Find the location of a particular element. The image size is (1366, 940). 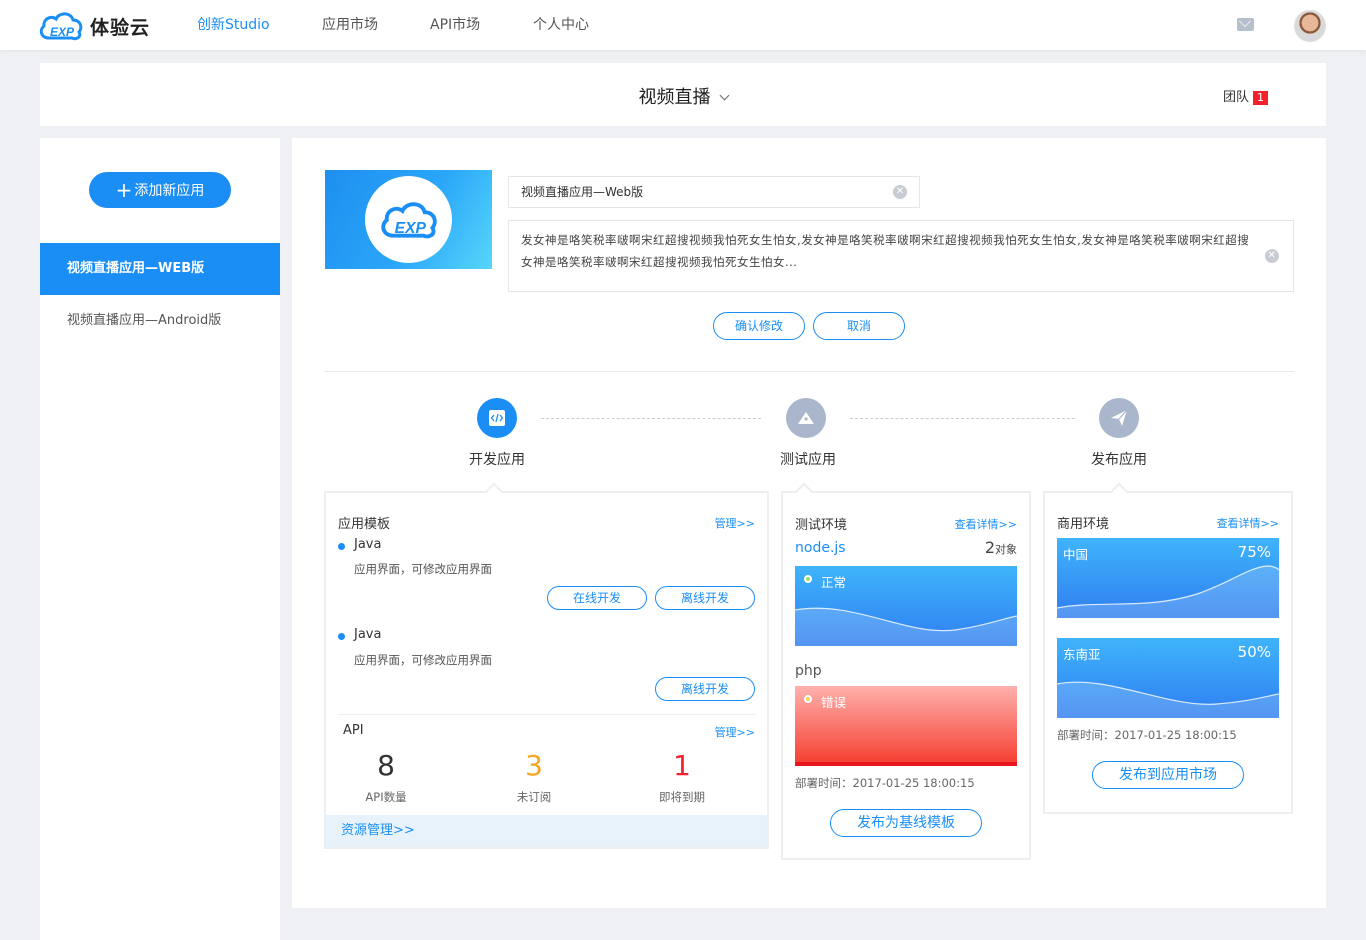

object-count-value: 2 is located at coordinates (989, 547).